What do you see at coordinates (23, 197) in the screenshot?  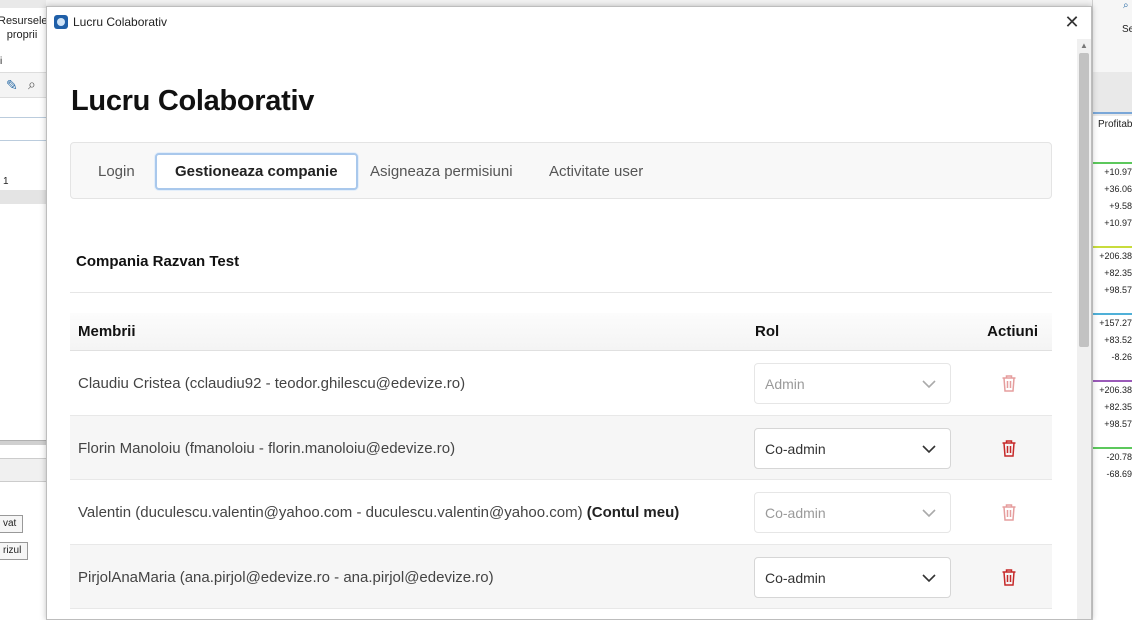 I see `background-selected-row` at bounding box center [23, 197].